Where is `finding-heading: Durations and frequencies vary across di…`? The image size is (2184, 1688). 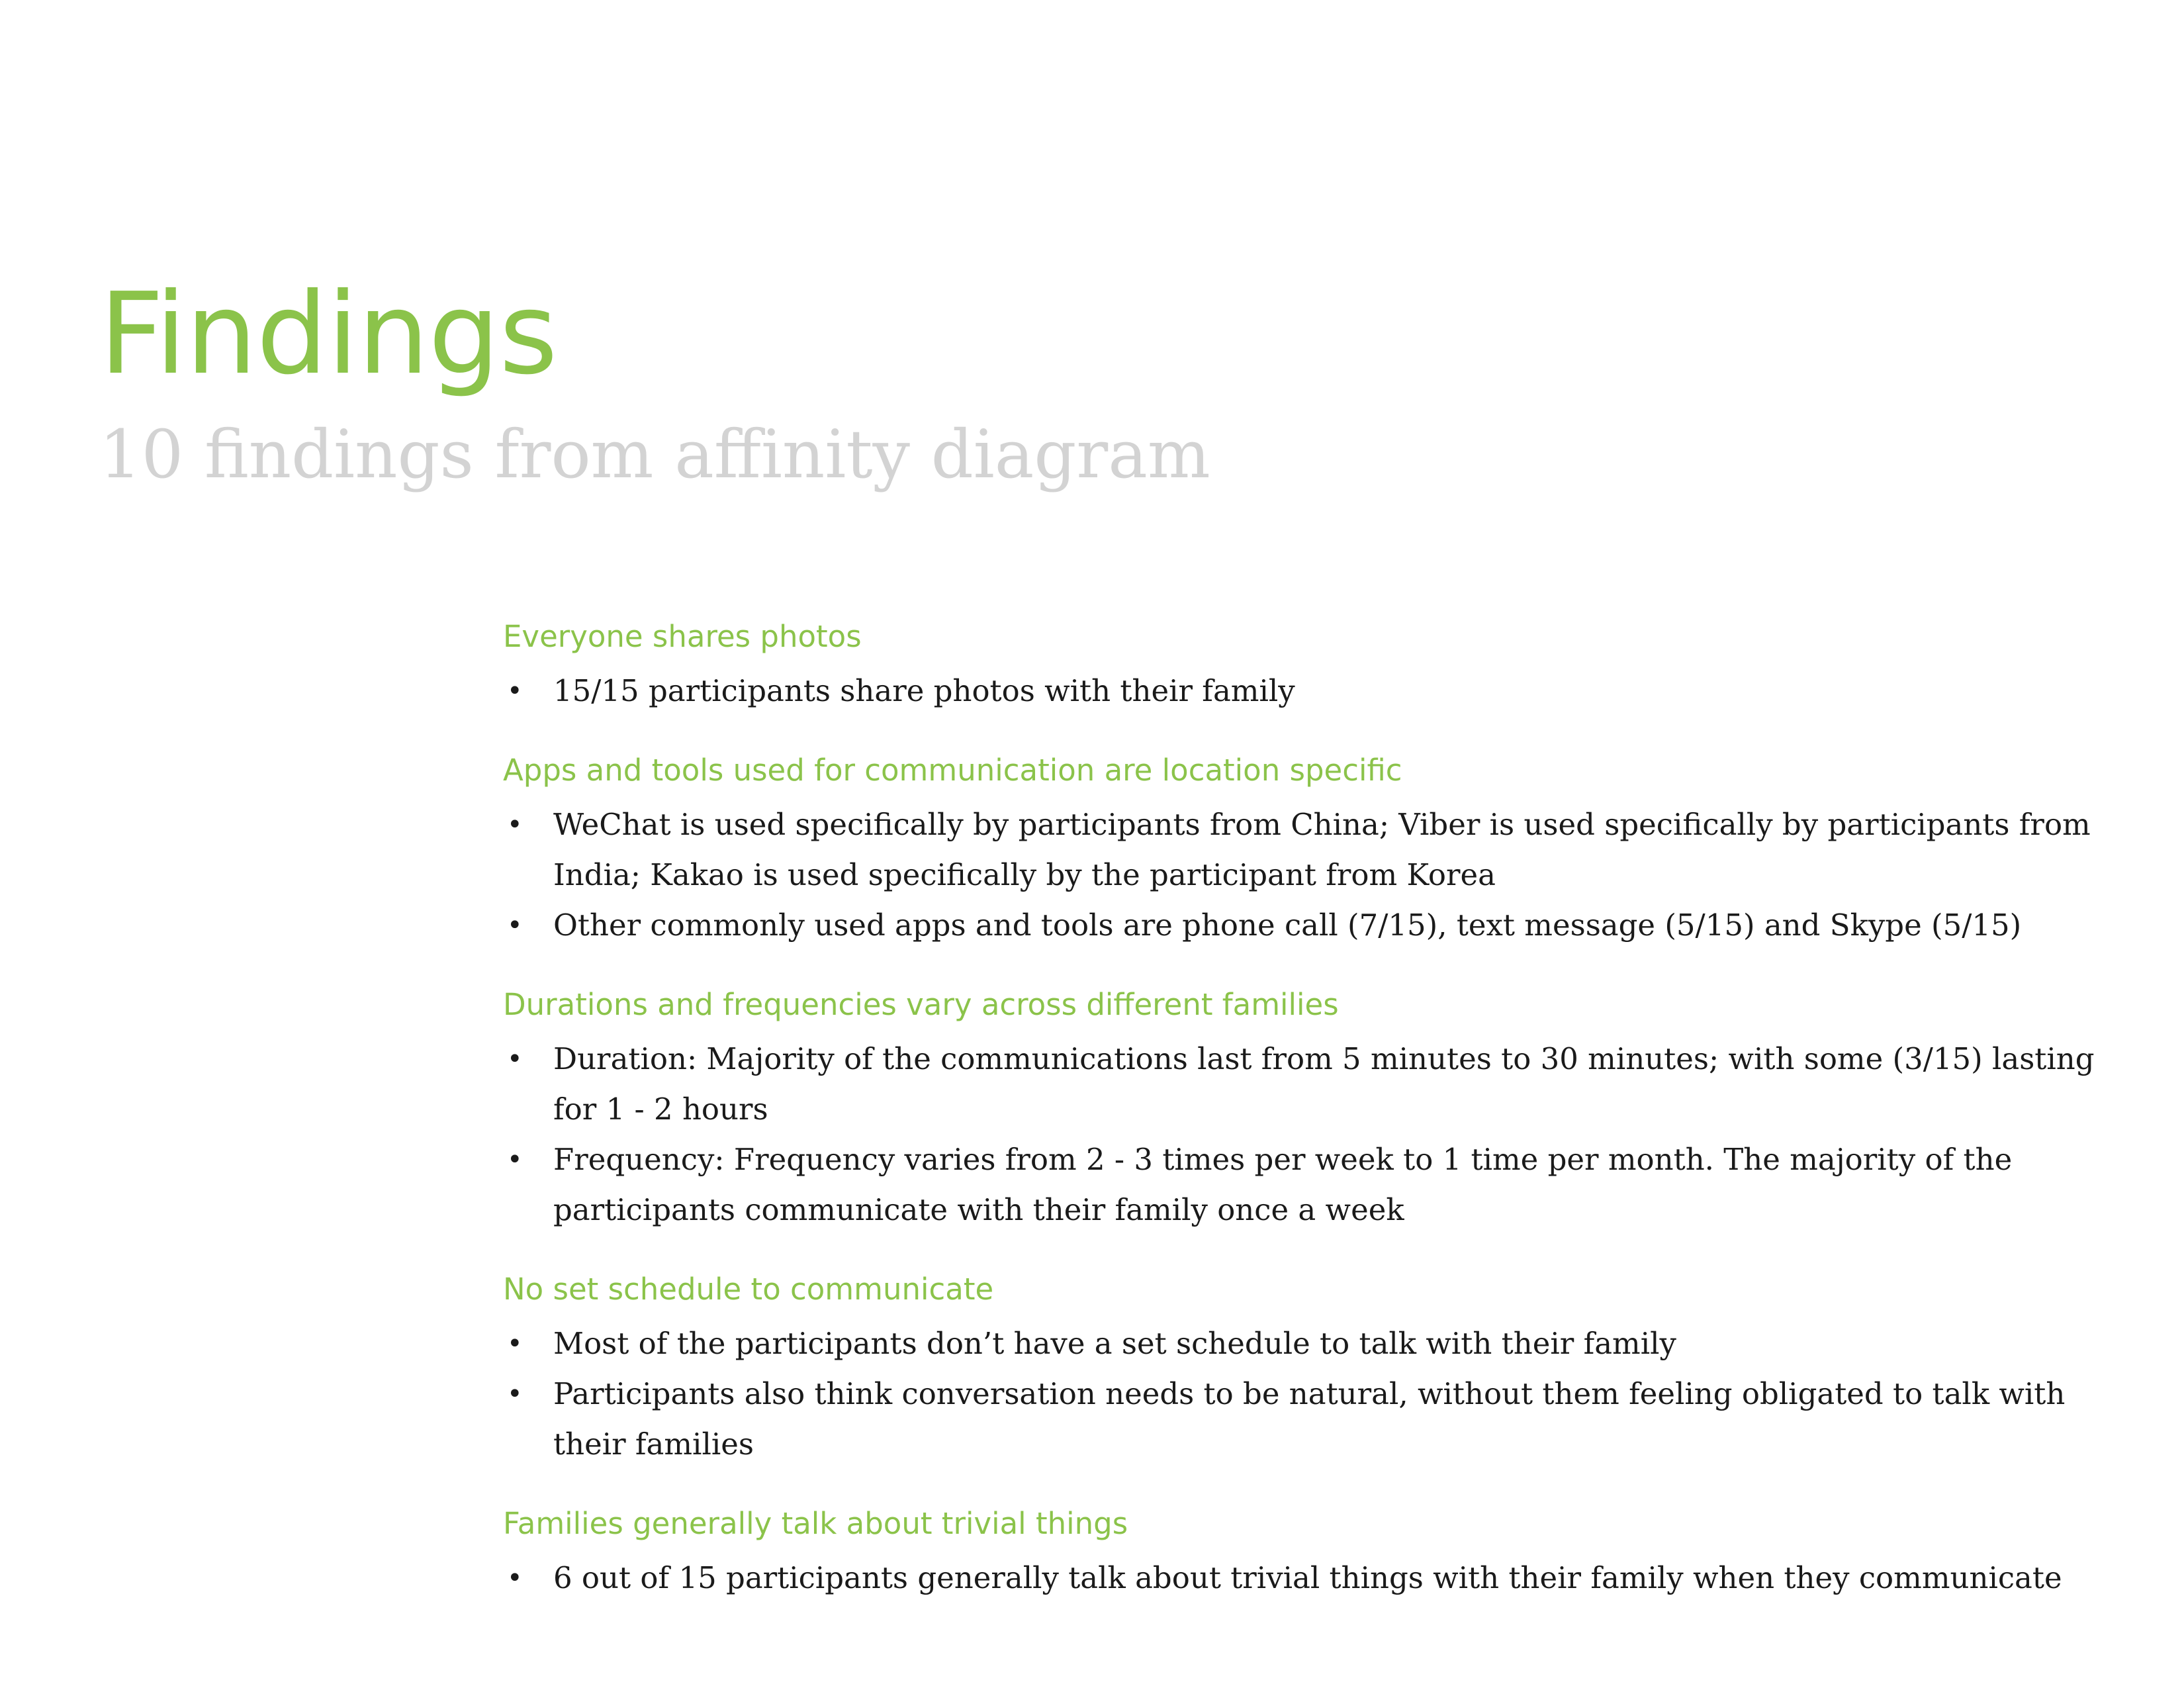
finding-heading: Durations and frequencies vary across di… is located at coordinates (921, 1004).